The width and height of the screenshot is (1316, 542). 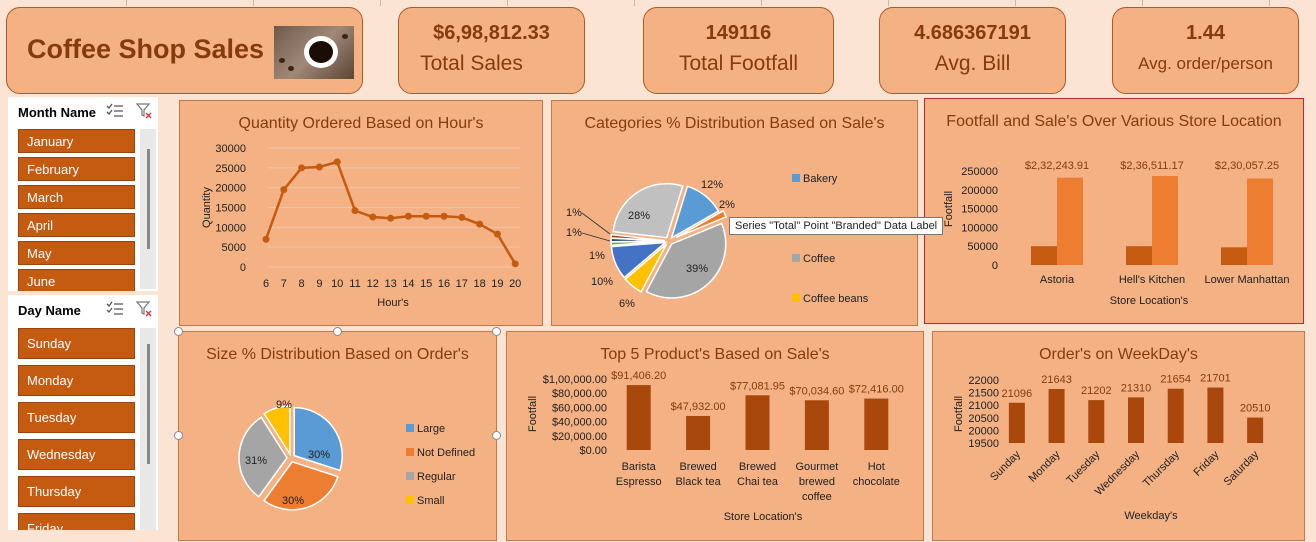 I want to click on y-tick-label: $80,000.00, so click(x=579, y=394).